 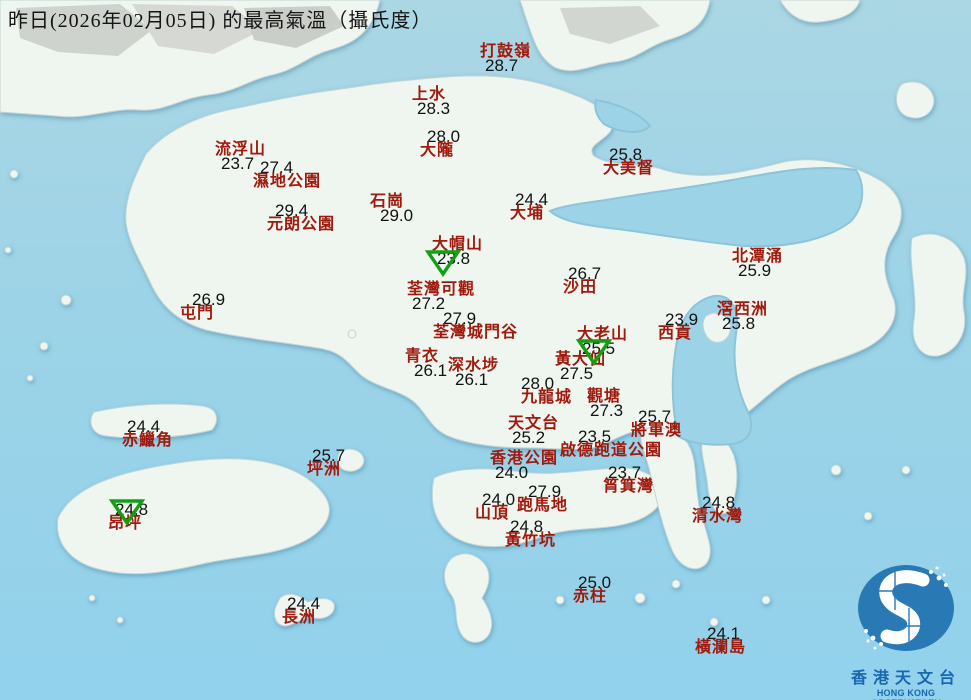 What do you see at coordinates (220, 21) in the screenshot?
I see `map-title: 昨日(2026年02月05日) 的最高氣溫（攝氏度）` at bounding box center [220, 21].